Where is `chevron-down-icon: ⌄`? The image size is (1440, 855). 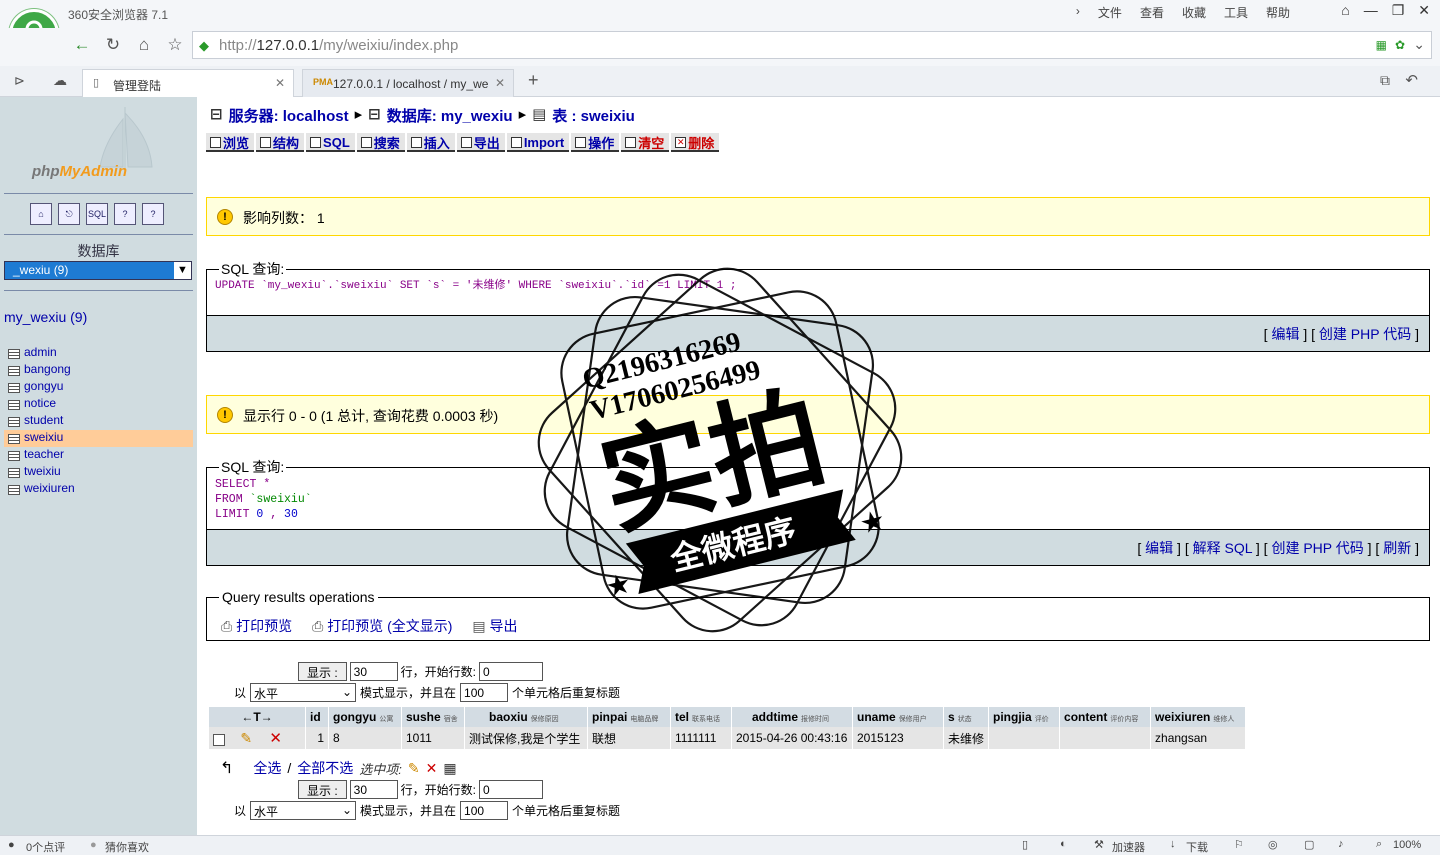
chevron-down-icon: ⌄ is located at coordinates (1419, 44).